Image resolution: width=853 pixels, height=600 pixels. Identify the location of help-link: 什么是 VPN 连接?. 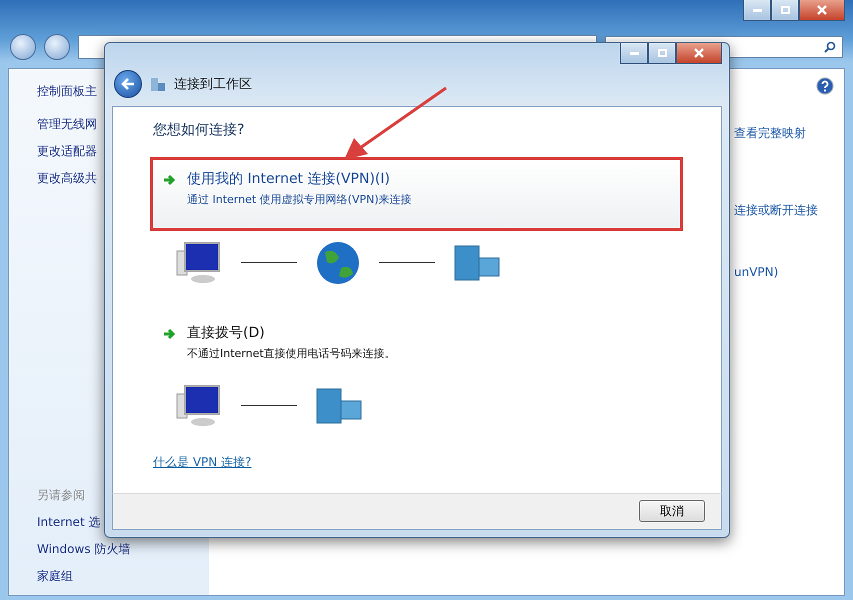
(418, 462).